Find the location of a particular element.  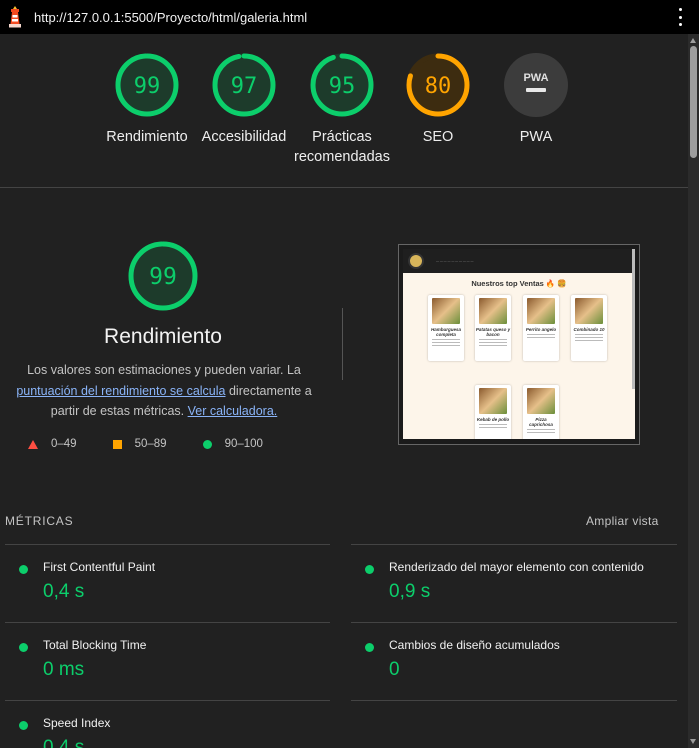

scroll-up-icon is located at coordinates (693, 40).